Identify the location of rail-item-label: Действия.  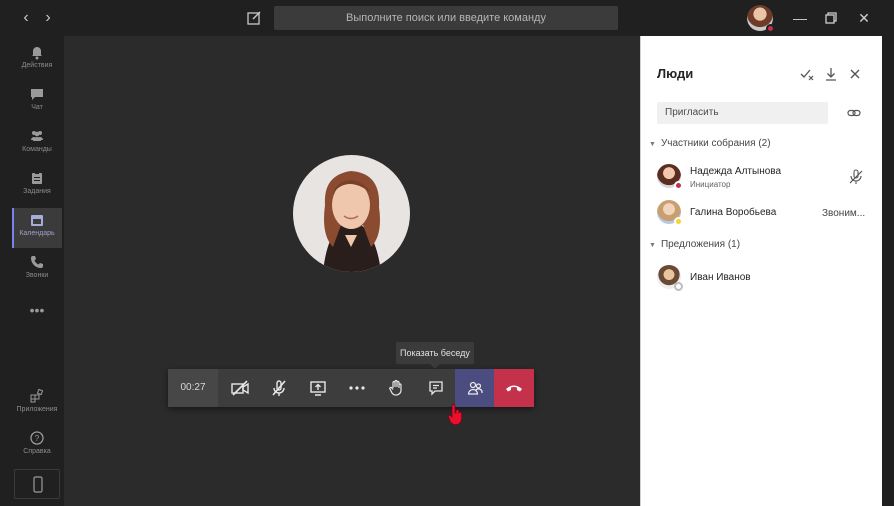
(37, 65).